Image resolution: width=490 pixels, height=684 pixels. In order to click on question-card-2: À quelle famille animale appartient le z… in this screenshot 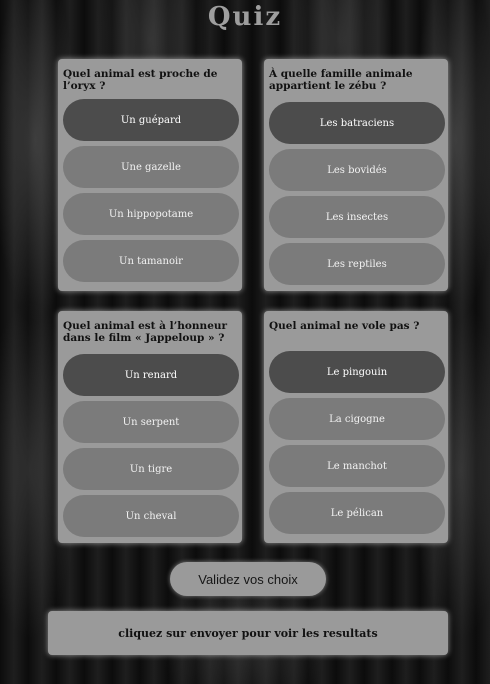, I will do `click(356, 175)`.